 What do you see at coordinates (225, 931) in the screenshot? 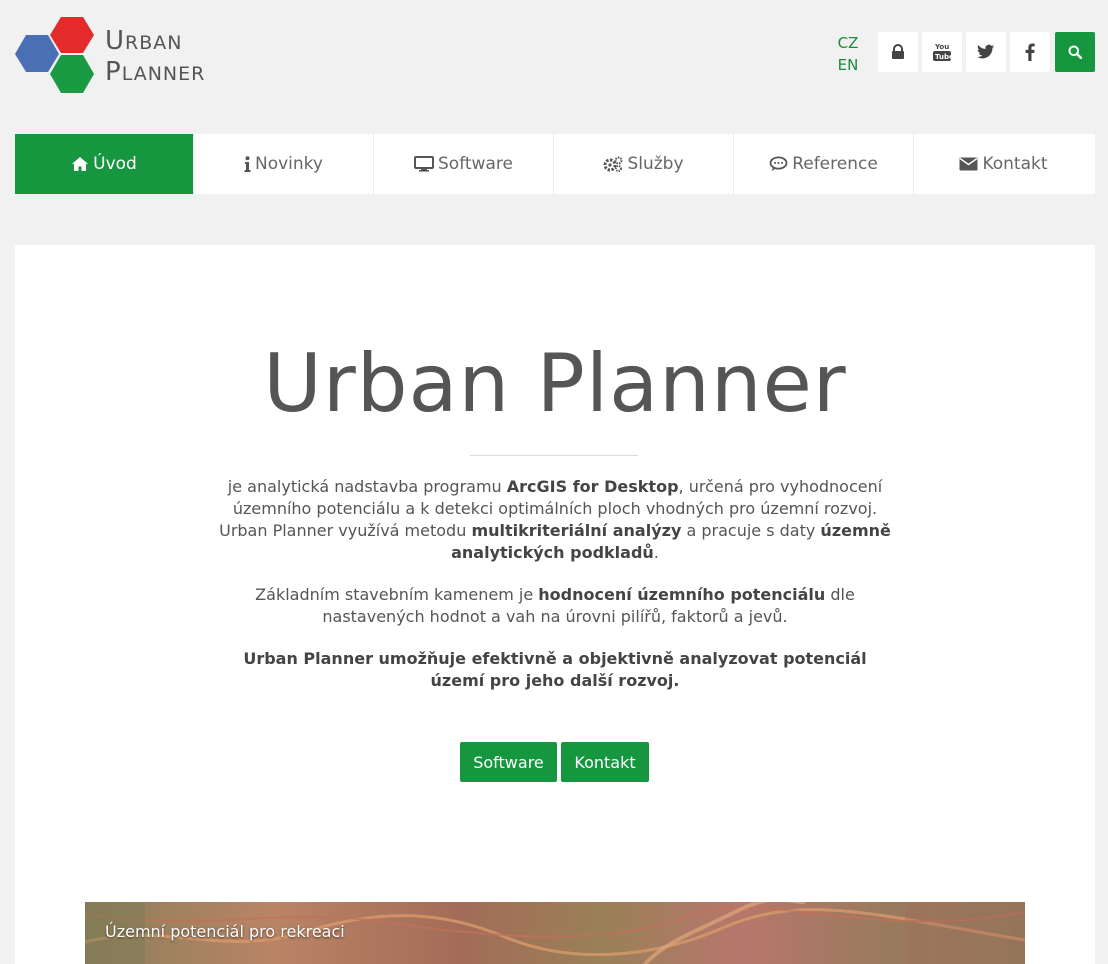
I see `map-caption: Územní potenciál pro rekreaci` at bounding box center [225, 931].